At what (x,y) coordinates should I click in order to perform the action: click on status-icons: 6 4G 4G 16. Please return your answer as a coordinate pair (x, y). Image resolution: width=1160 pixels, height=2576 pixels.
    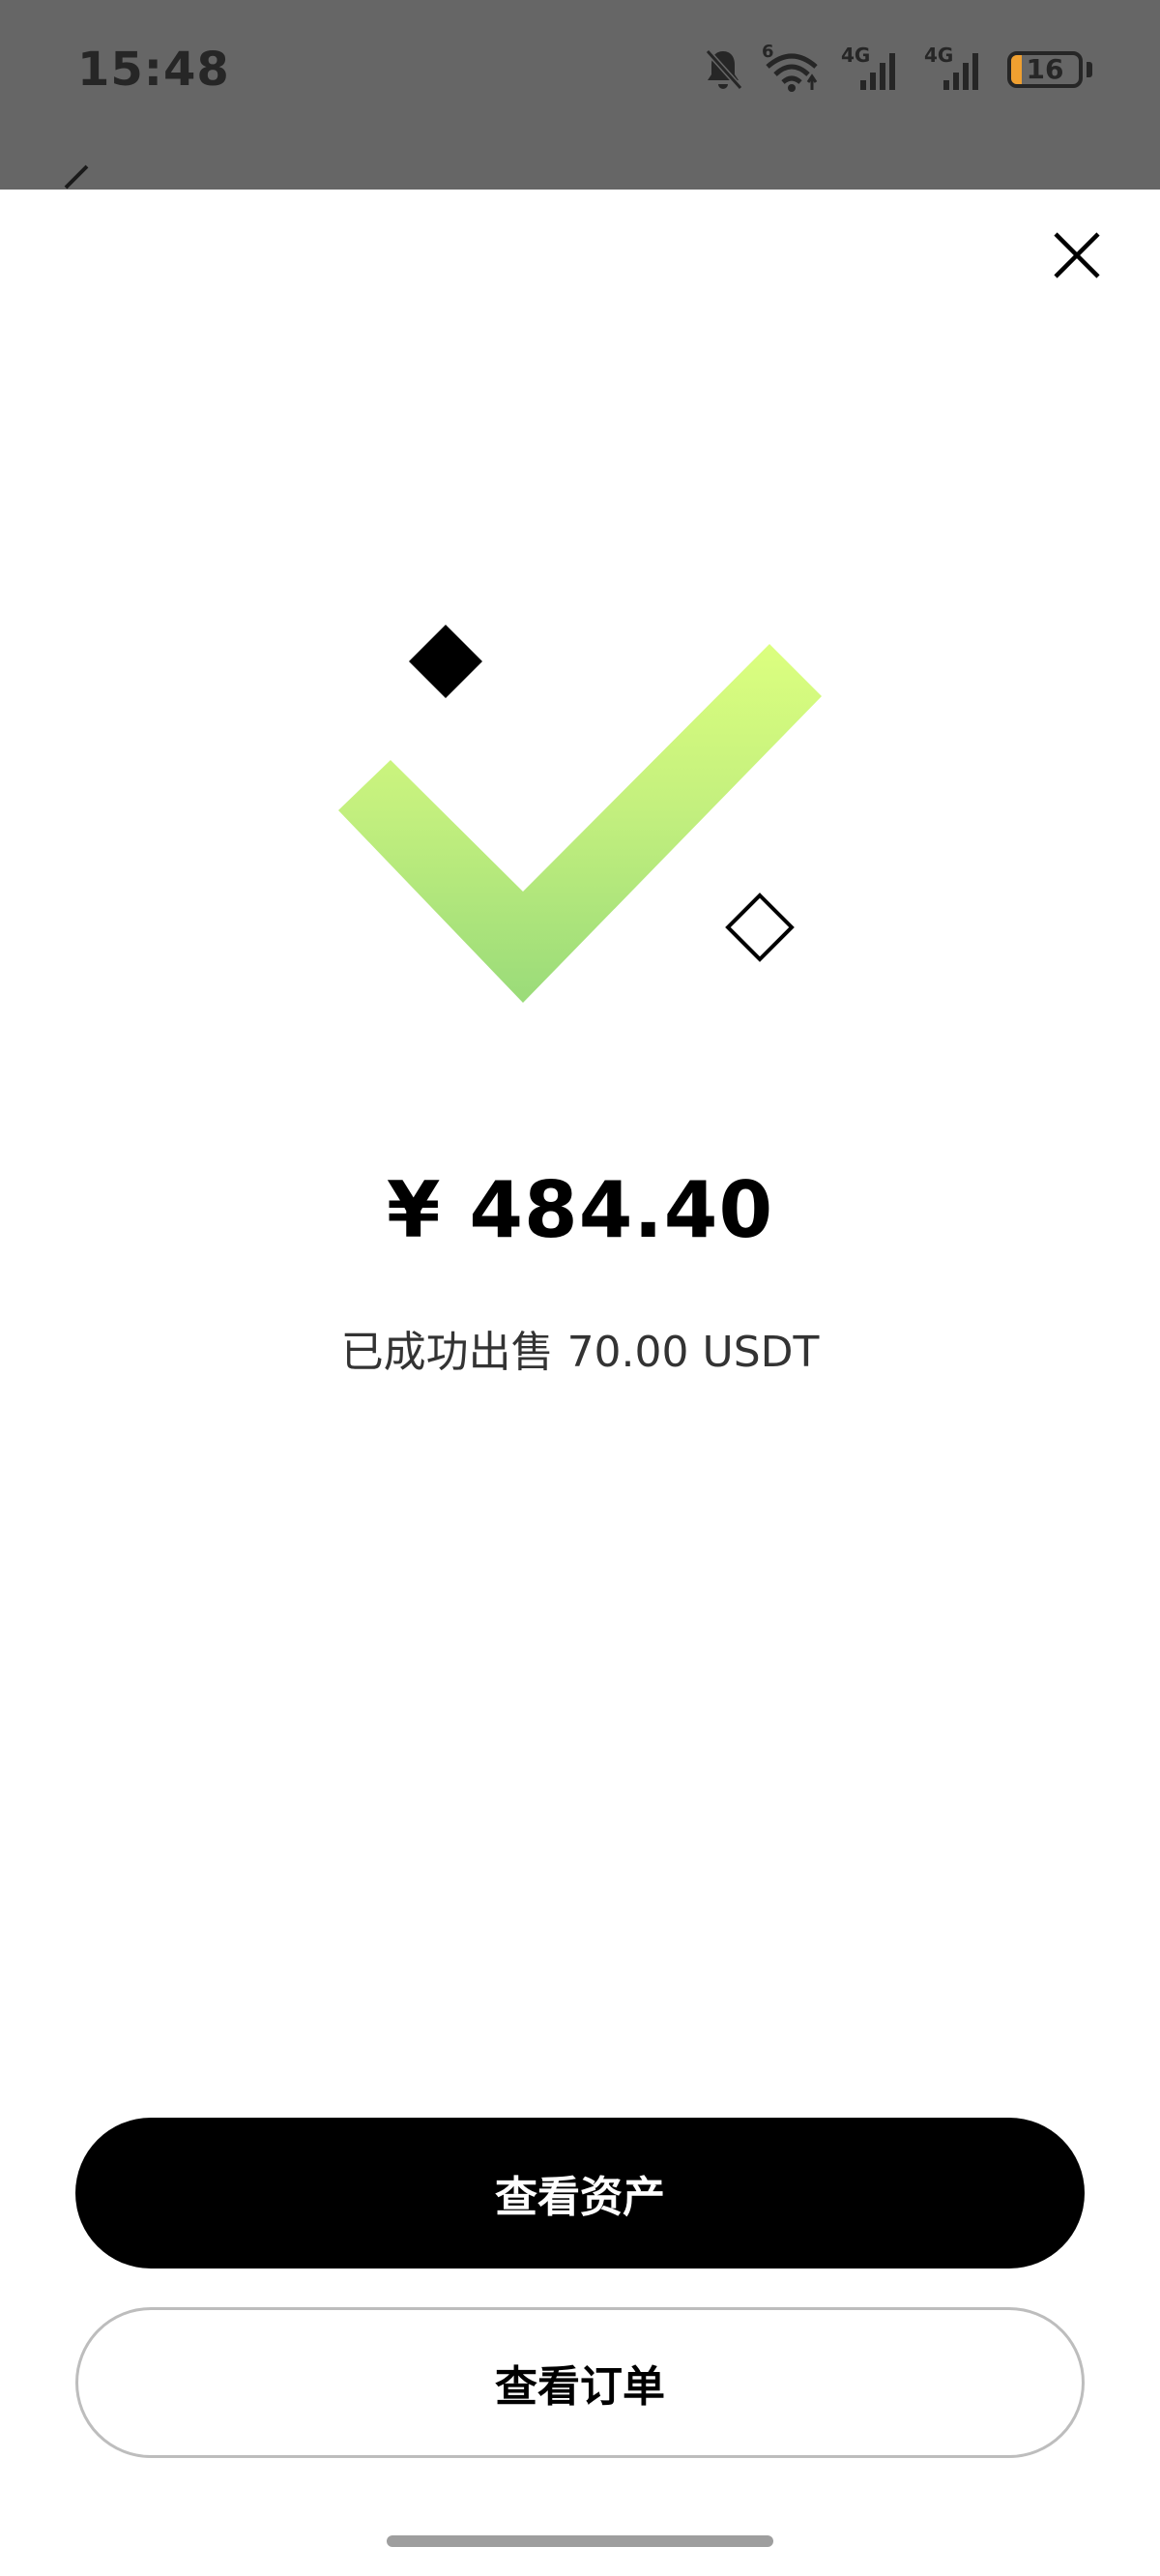
    Looking at the image, I should click on (898, 69).